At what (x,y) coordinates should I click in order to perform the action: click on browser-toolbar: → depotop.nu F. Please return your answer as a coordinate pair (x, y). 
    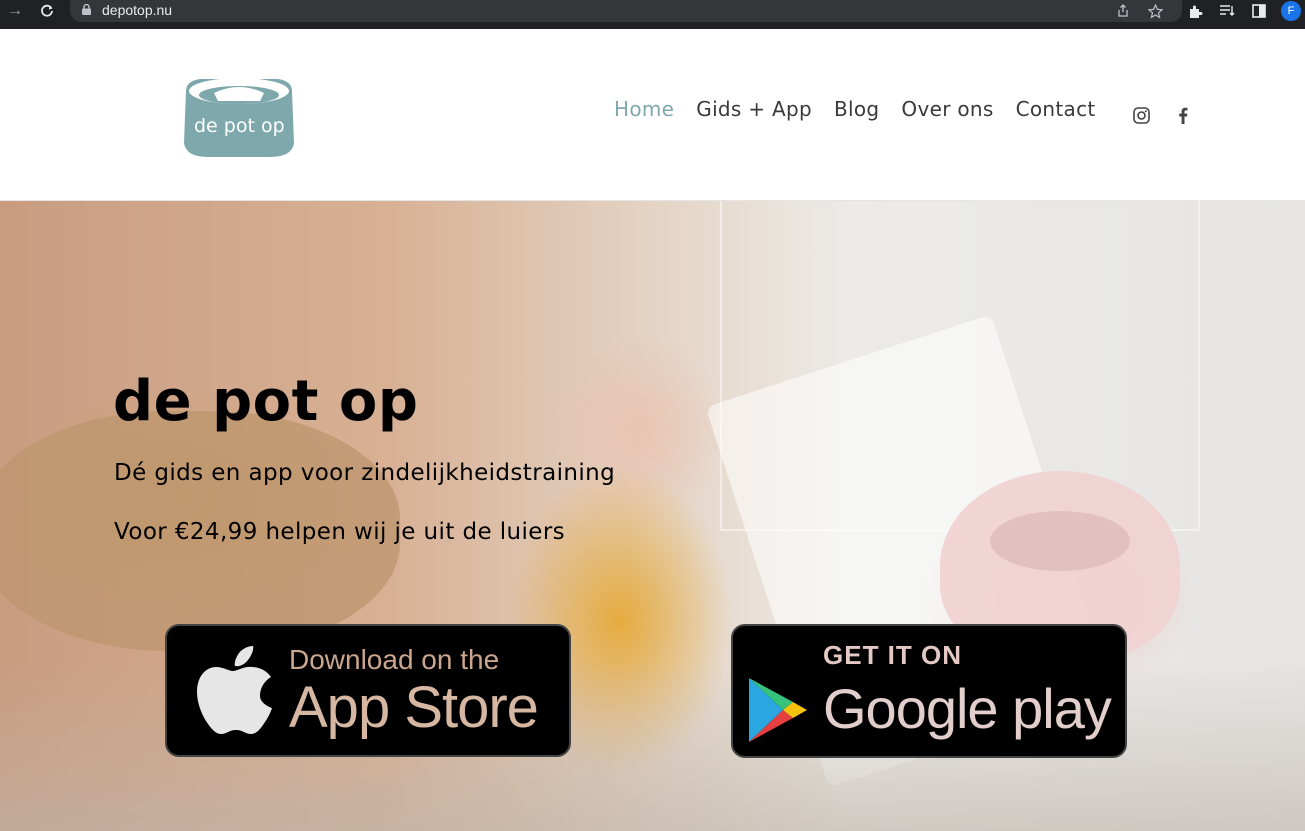
    Looking at the image, I should click on (652, 14).